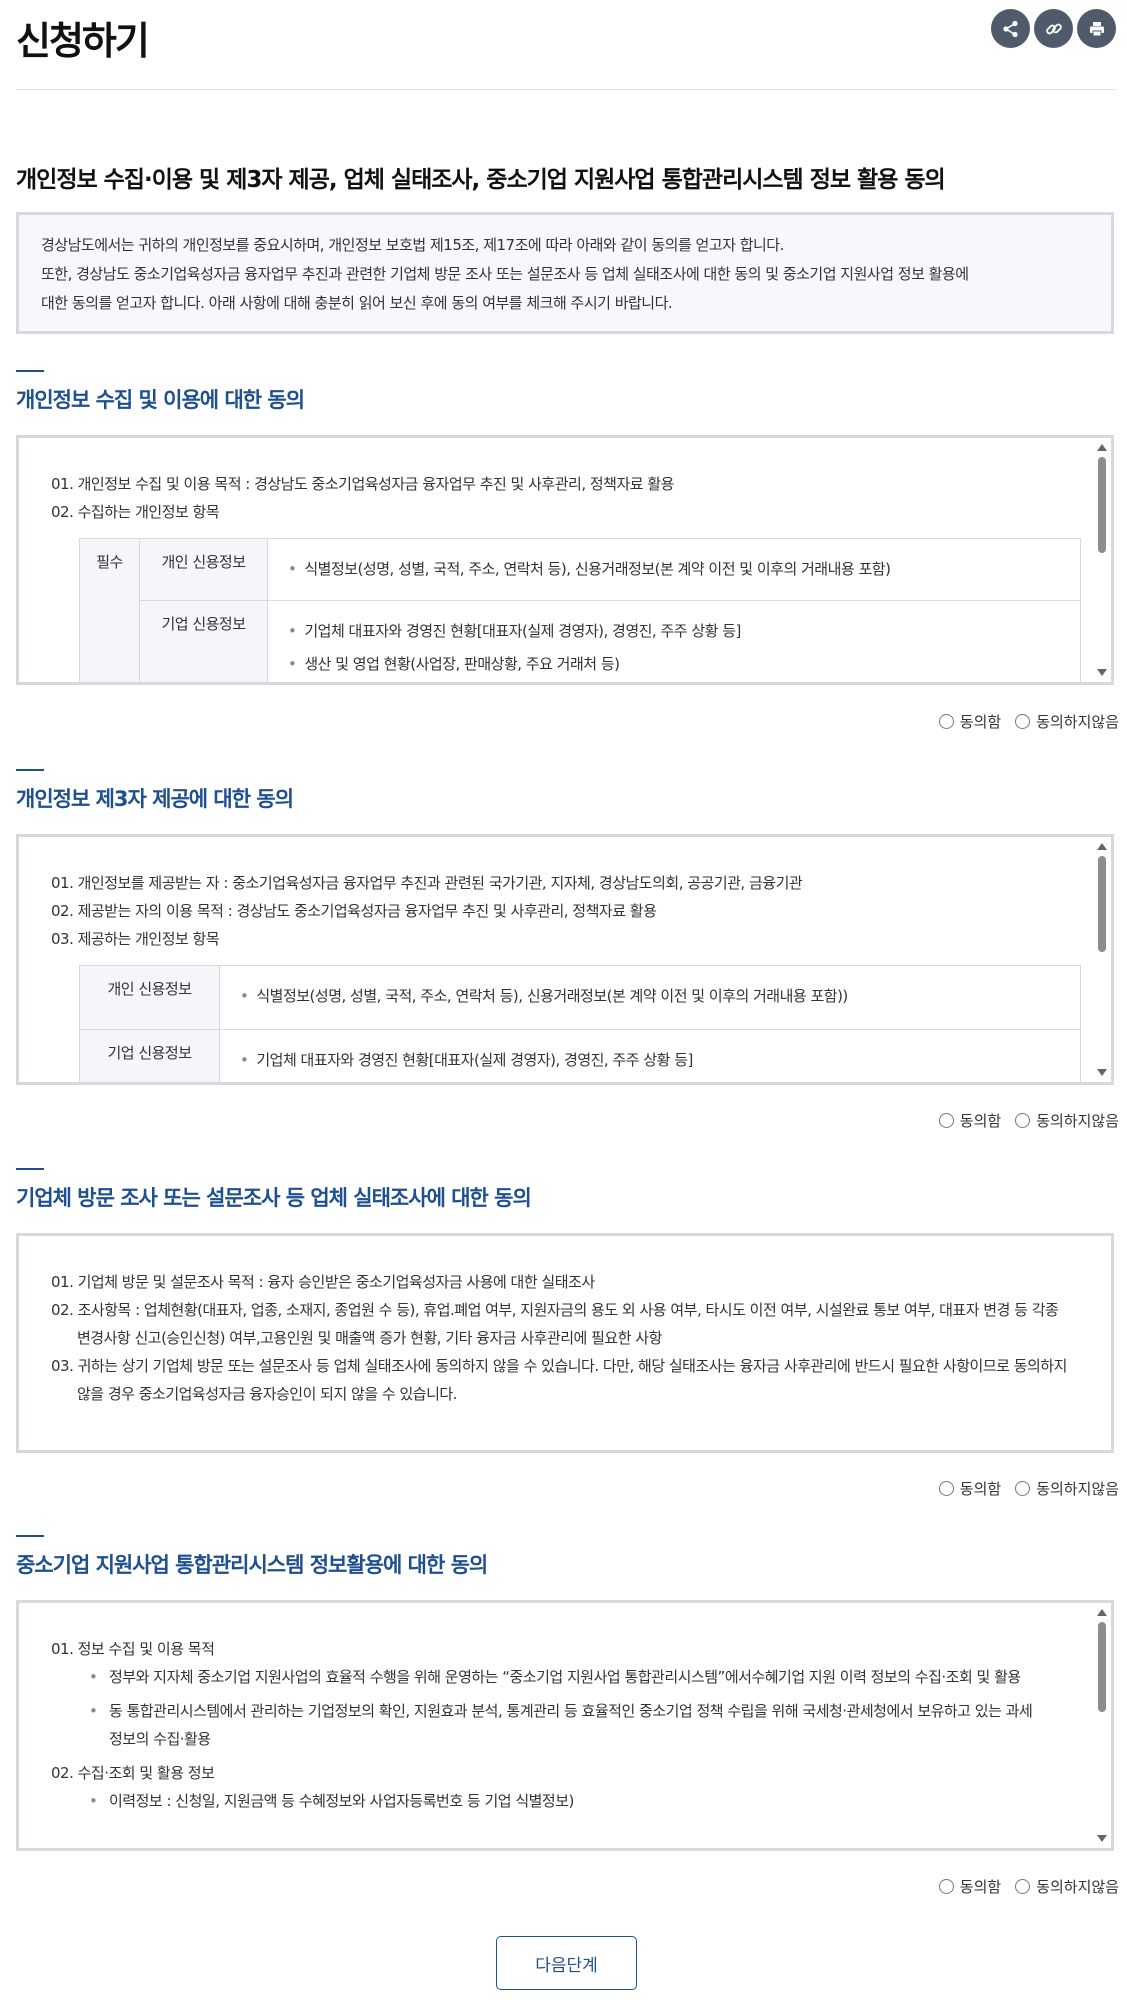 The width and height of the screenshot is (1127, 2006). What do you see at coordinates (135, 512) in the screenshot?
I see `terms-line: 02. 수집하는 개인정보 항목` at bounding box center [135, 512].